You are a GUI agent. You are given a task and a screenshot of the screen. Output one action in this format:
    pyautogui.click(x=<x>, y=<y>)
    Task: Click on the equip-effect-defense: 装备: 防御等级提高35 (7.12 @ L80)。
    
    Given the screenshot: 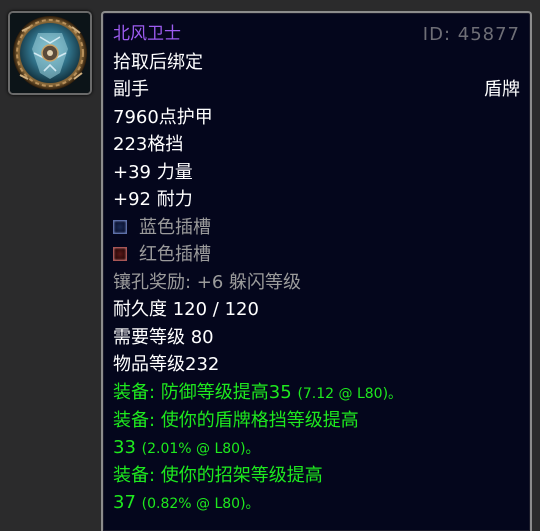 What is the action you would take?
    pyautogui.click(x=316, y=392)
    